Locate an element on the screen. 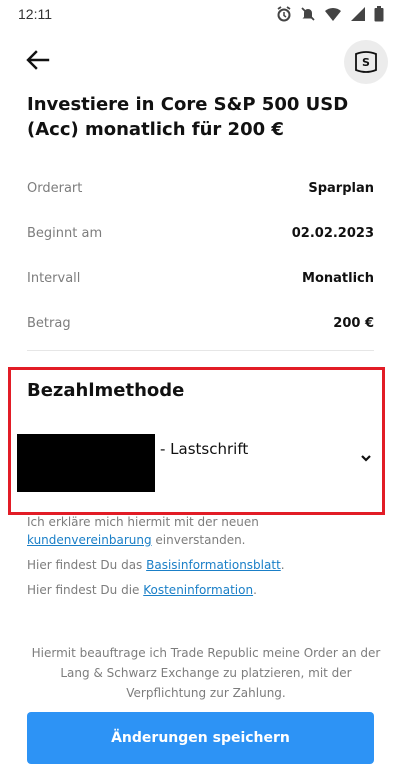 This screenshot has height=776, width=412. kid-suffix: . is located at coordinates (282, 565).